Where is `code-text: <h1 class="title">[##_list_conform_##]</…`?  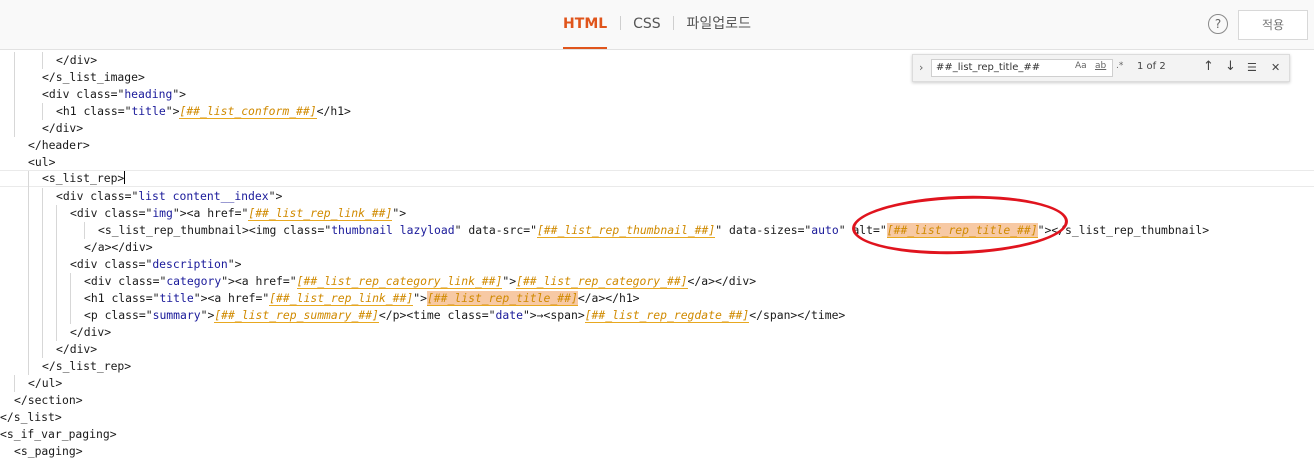 code-text: <h1 class="title">[##_list_conform_##]</… is located at coordinates (203, 111).